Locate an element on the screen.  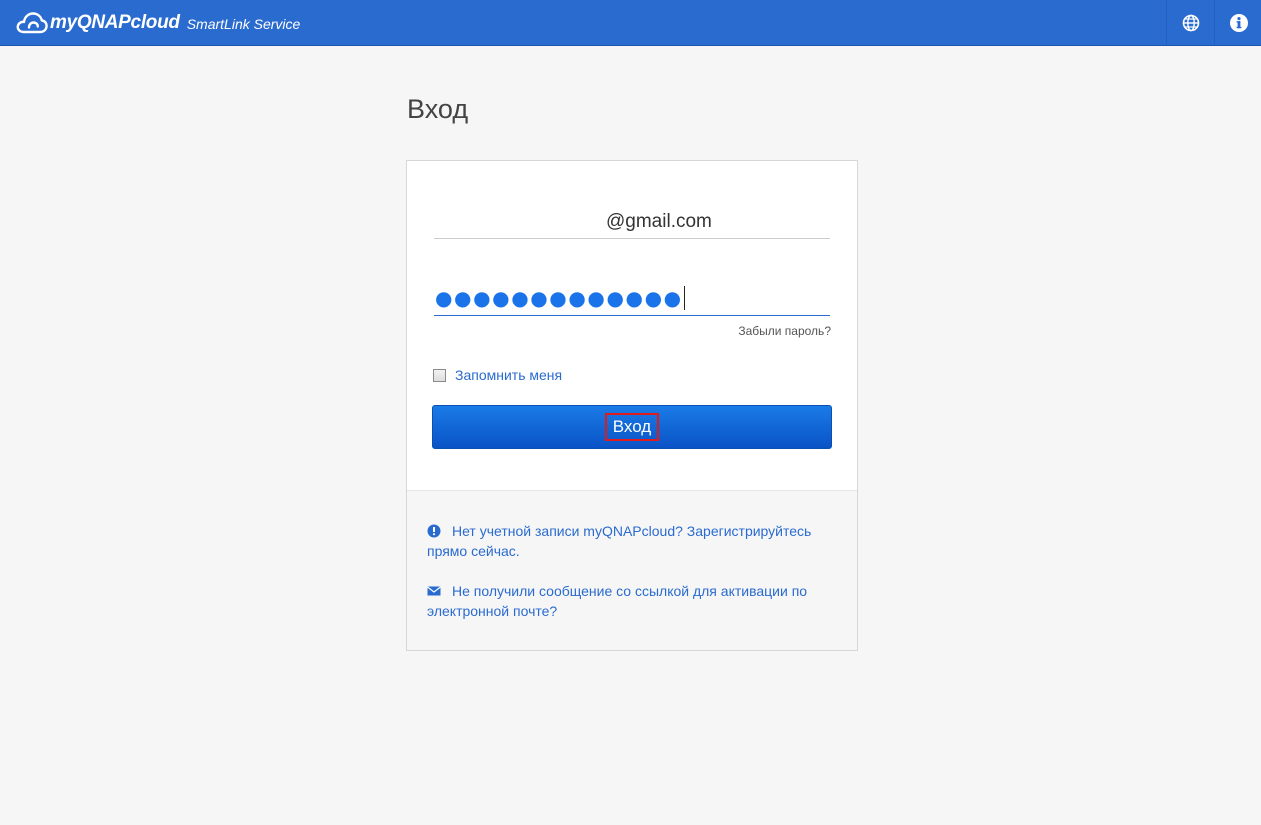
info-icon is located at coordinates (1238, 23).